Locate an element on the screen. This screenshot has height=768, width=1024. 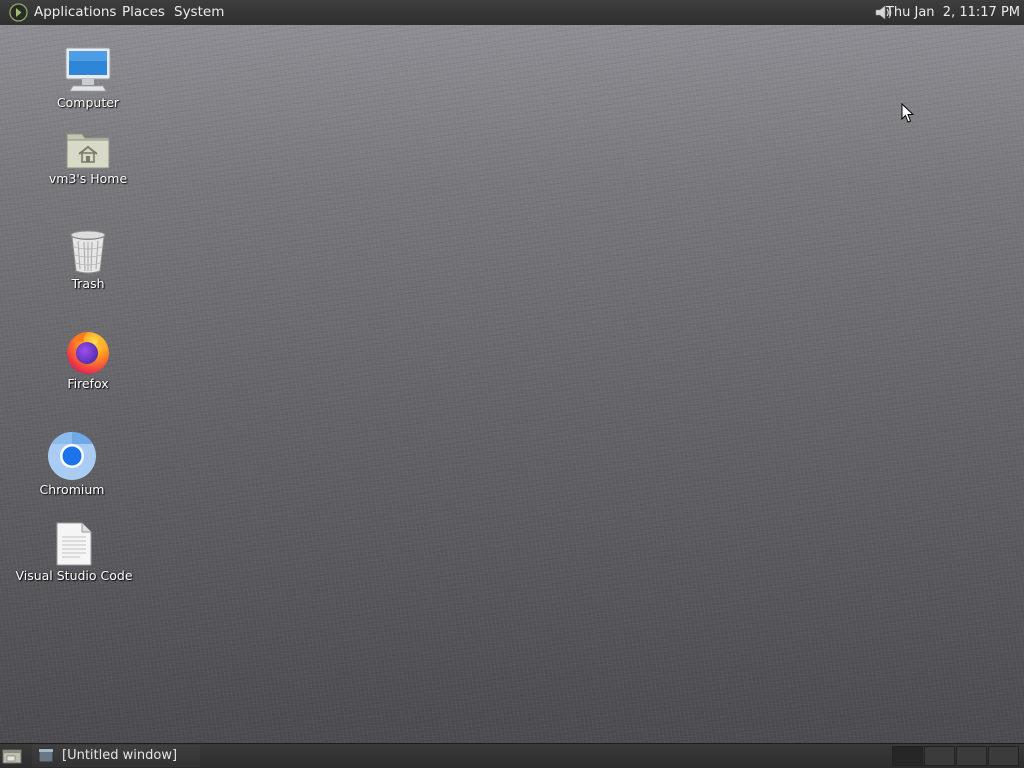
text-document-icon is located at coordinates (74, 544).